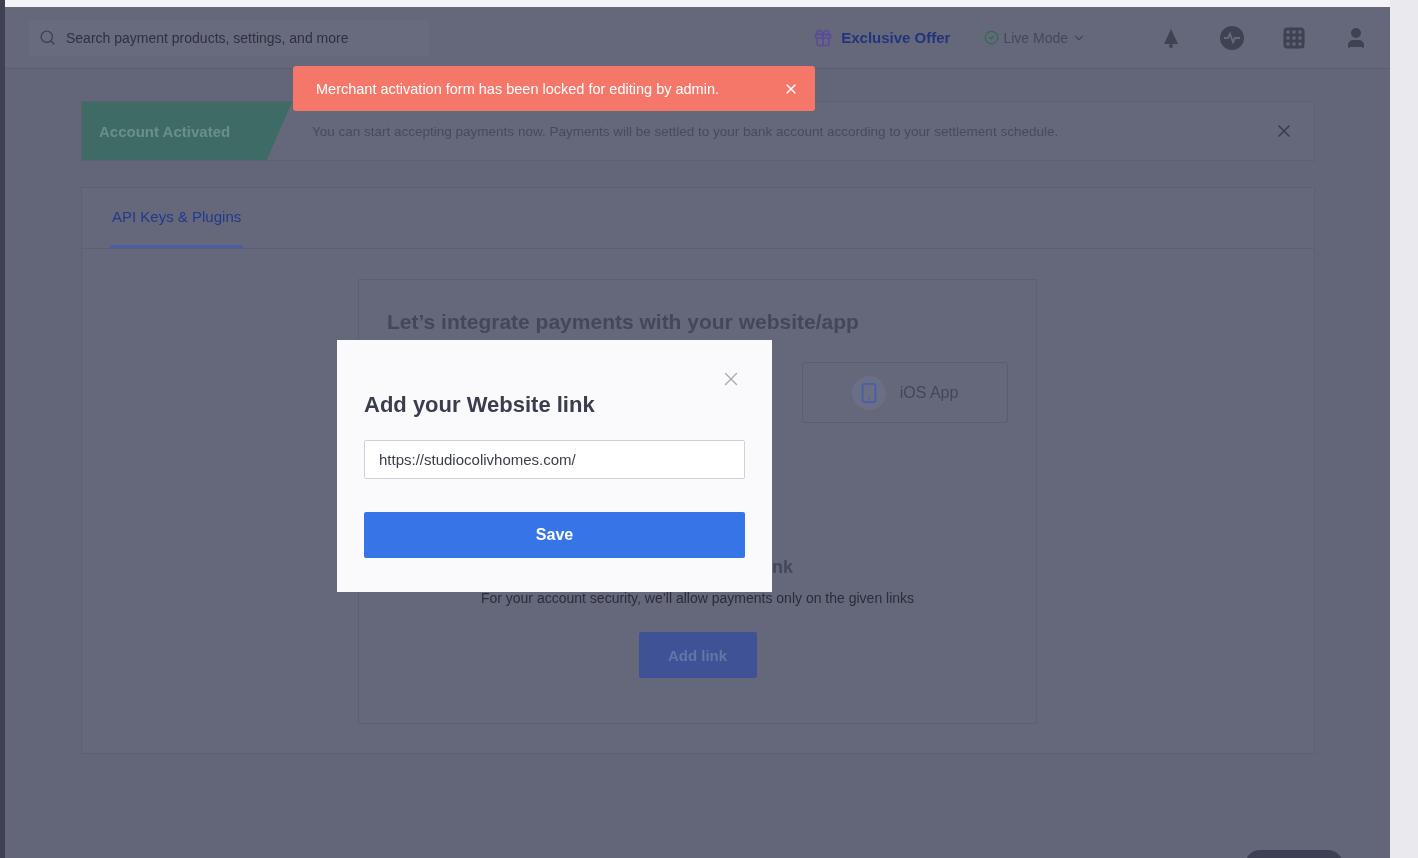 The image size is (1418, 858). Describe the element at coordinates (241, 37) in the screenshot. I see `search-input: Search payment products, settings, and more` at that location.